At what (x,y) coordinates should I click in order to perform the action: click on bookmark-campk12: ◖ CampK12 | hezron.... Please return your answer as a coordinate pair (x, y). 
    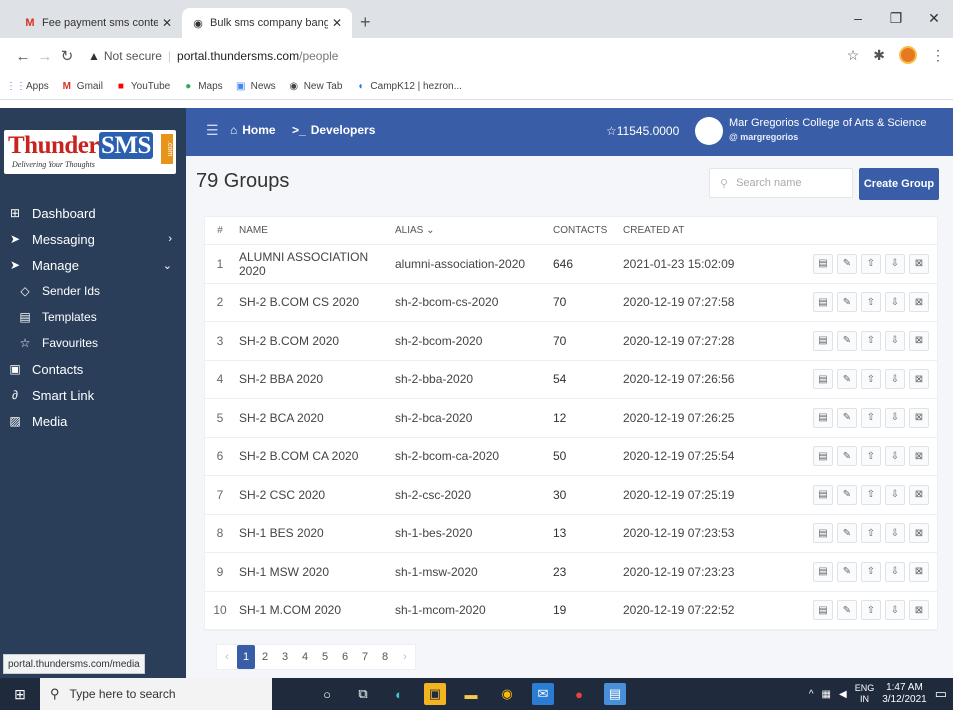
    Looking at the image, I should click on (408, 87).